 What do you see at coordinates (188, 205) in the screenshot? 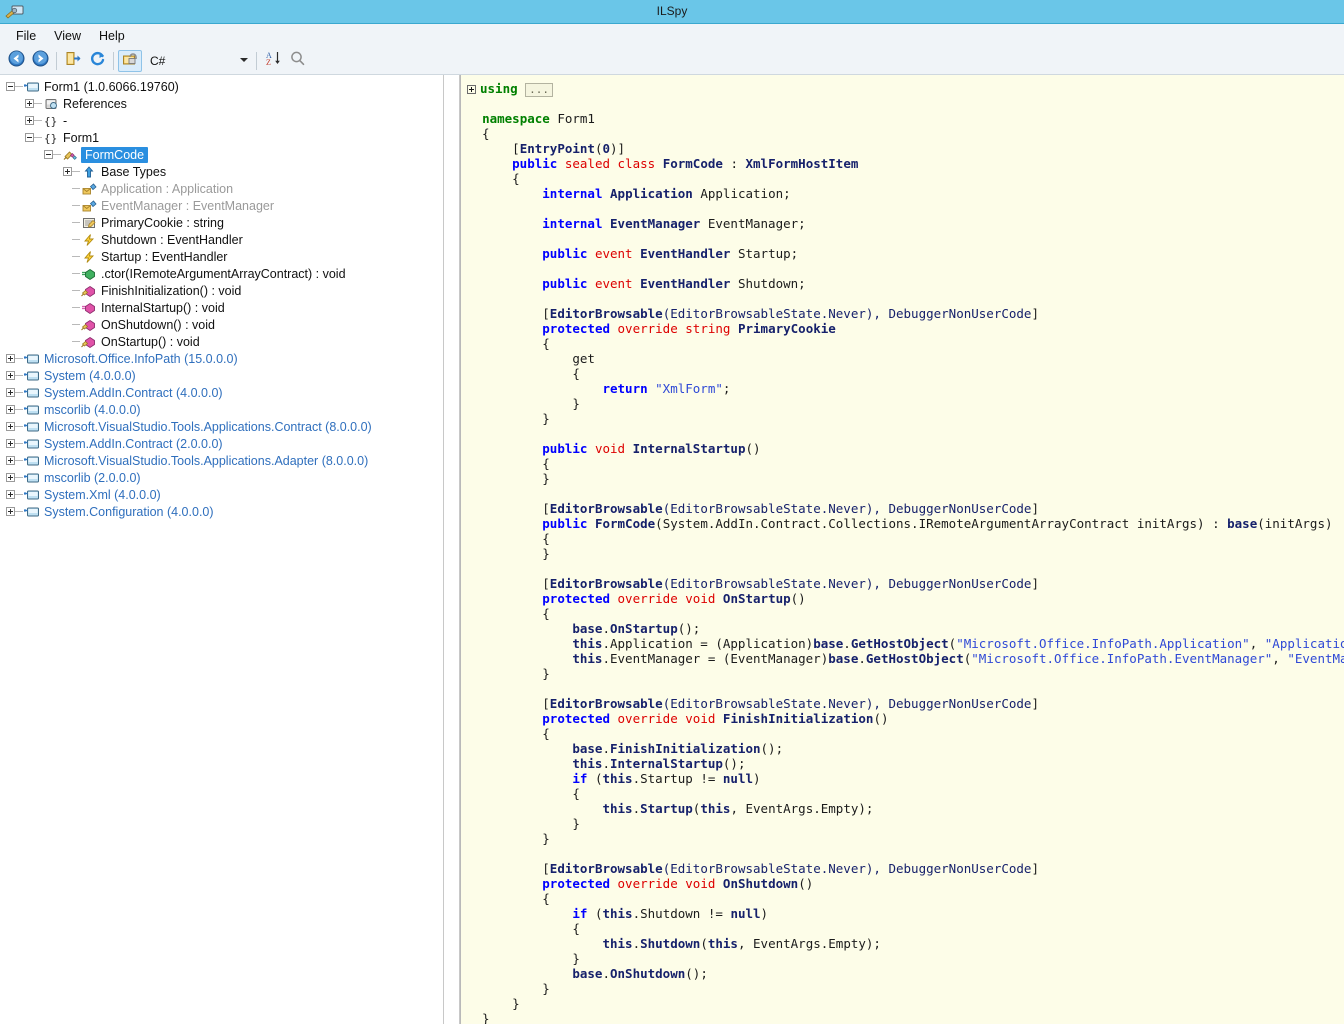
I see `tree-node-label: EventManager` at bounding box center [188, 205].